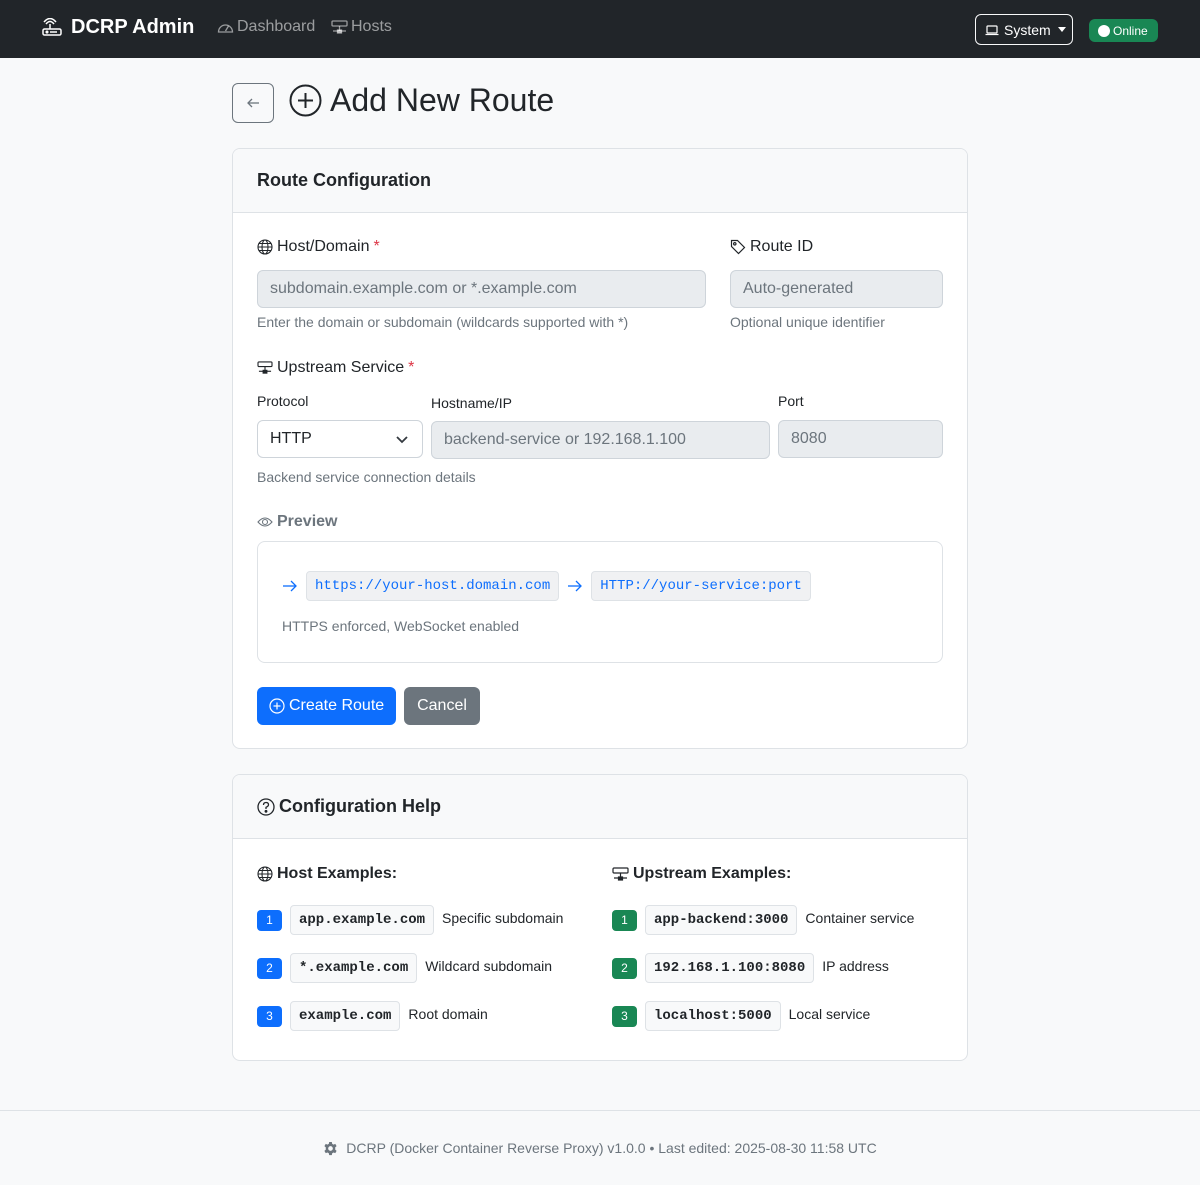 This screenshot has width=1200, height=1185. I want to click on list-item: 2 192.168.1.100:8080 IP address, so click(750, 968).